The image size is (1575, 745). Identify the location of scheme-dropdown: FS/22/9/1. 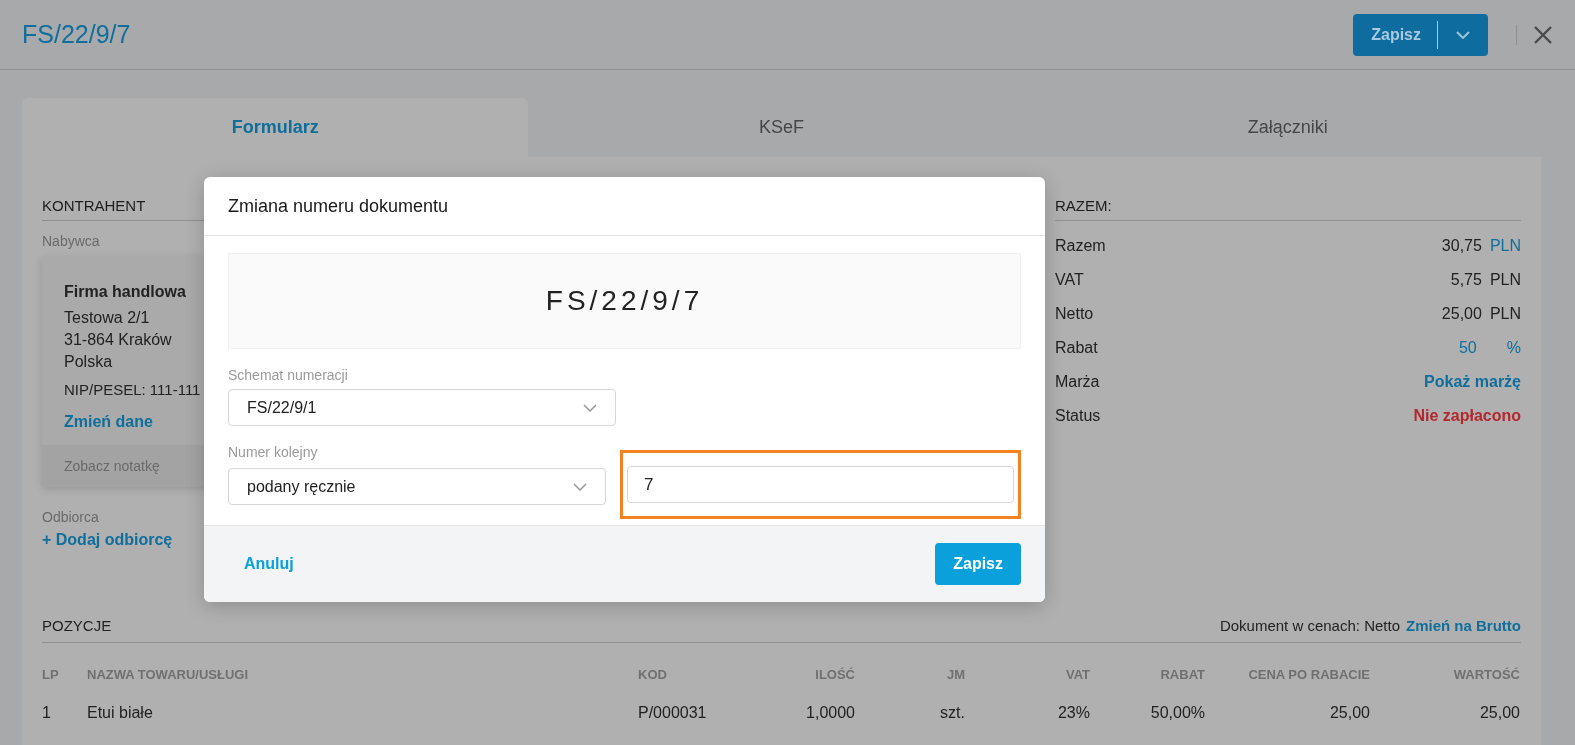
(422, 407).